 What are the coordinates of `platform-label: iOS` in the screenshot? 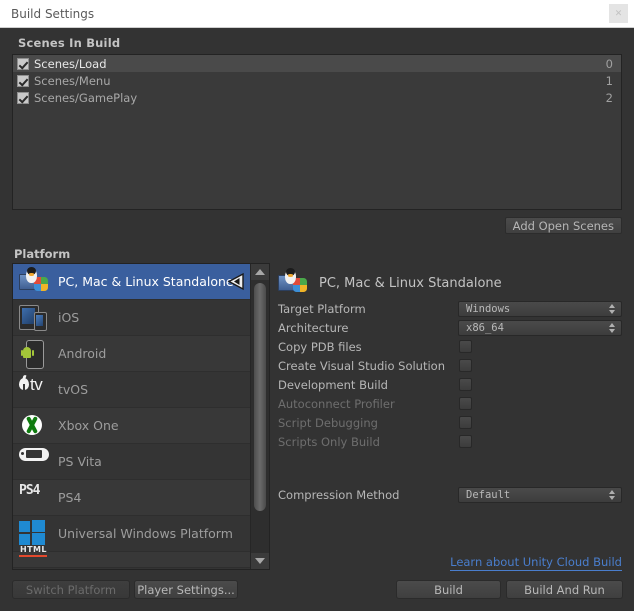 It's located at (69, 317).